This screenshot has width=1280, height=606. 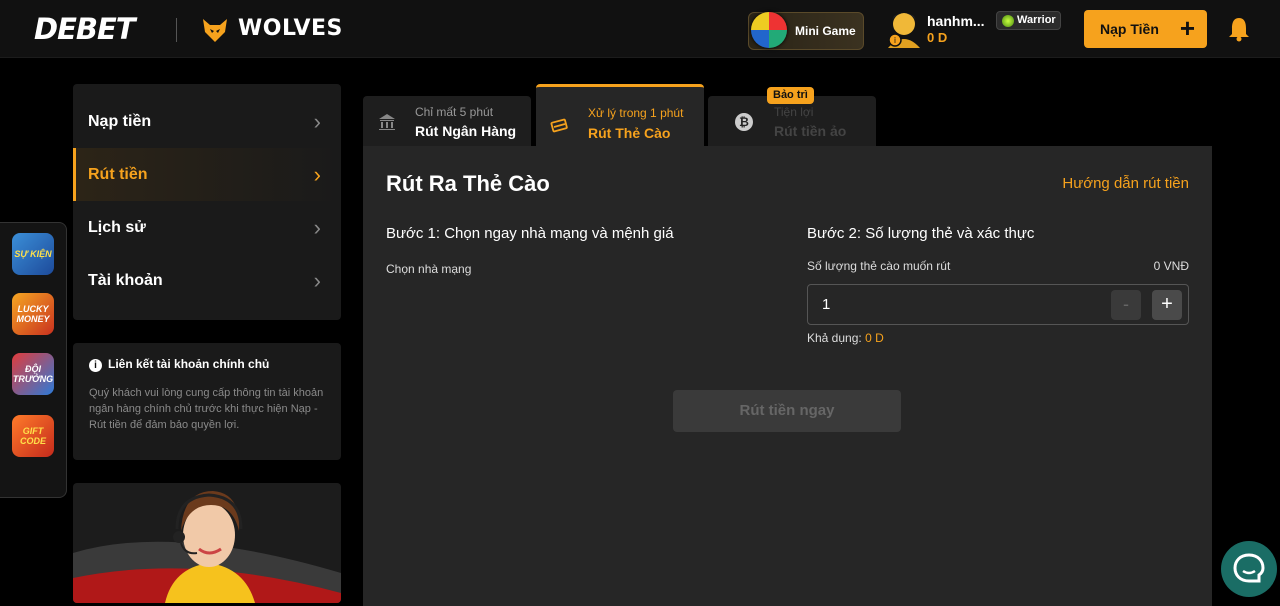 What do you see at coordinates (125, 280) in the screenshot?
I see `sidebar-item-label: Tài khoản` at bounding box center [125, 280].